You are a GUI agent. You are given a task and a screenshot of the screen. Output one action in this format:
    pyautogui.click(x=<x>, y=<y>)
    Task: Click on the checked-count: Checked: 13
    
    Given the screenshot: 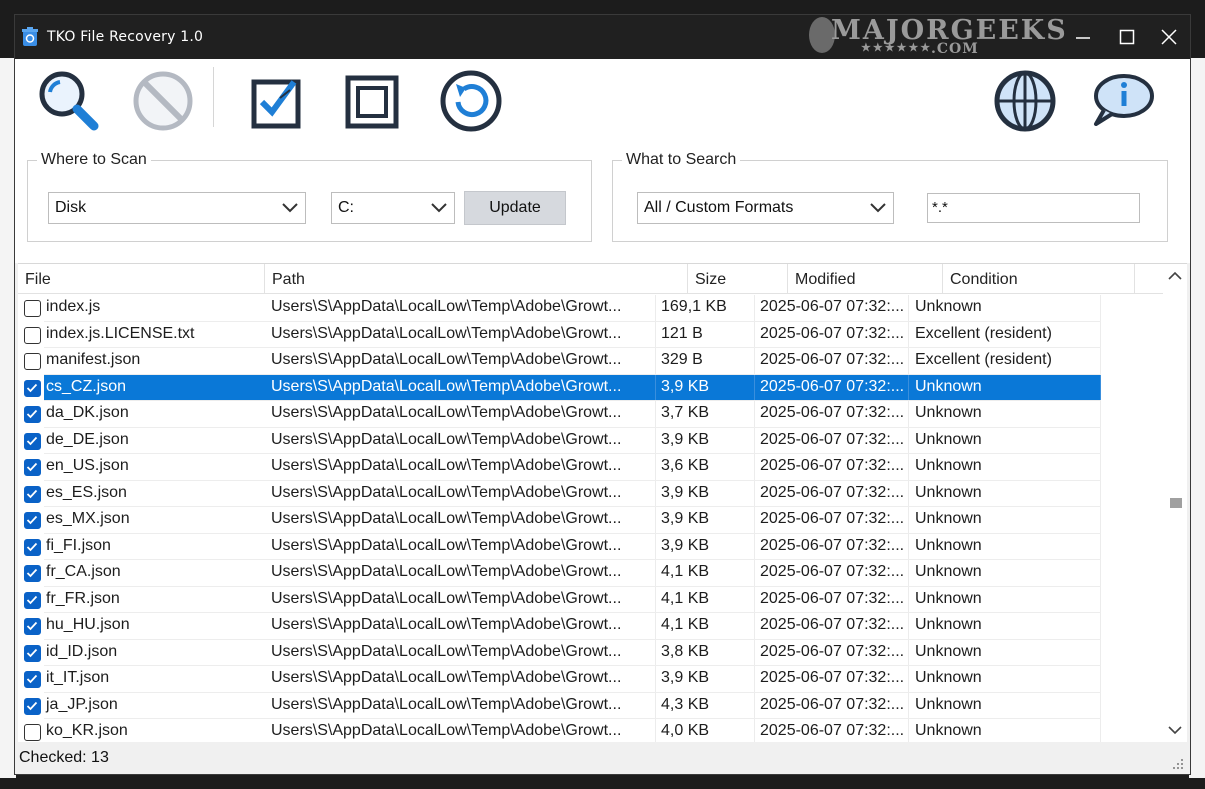 What is the action you would take?
    pyautogui.click(x=64, y=757)
    